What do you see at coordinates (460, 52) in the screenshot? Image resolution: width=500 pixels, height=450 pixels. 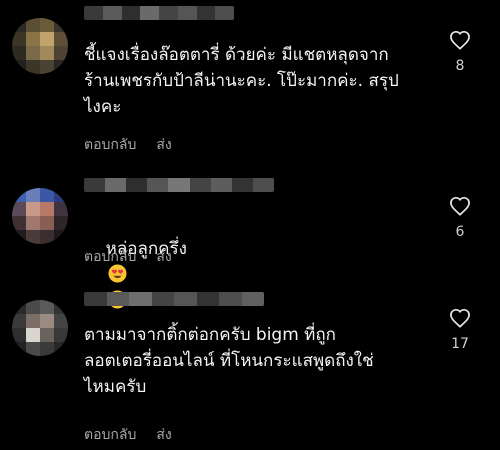 I see `like-button: 8` at bounding box center [460, 52].